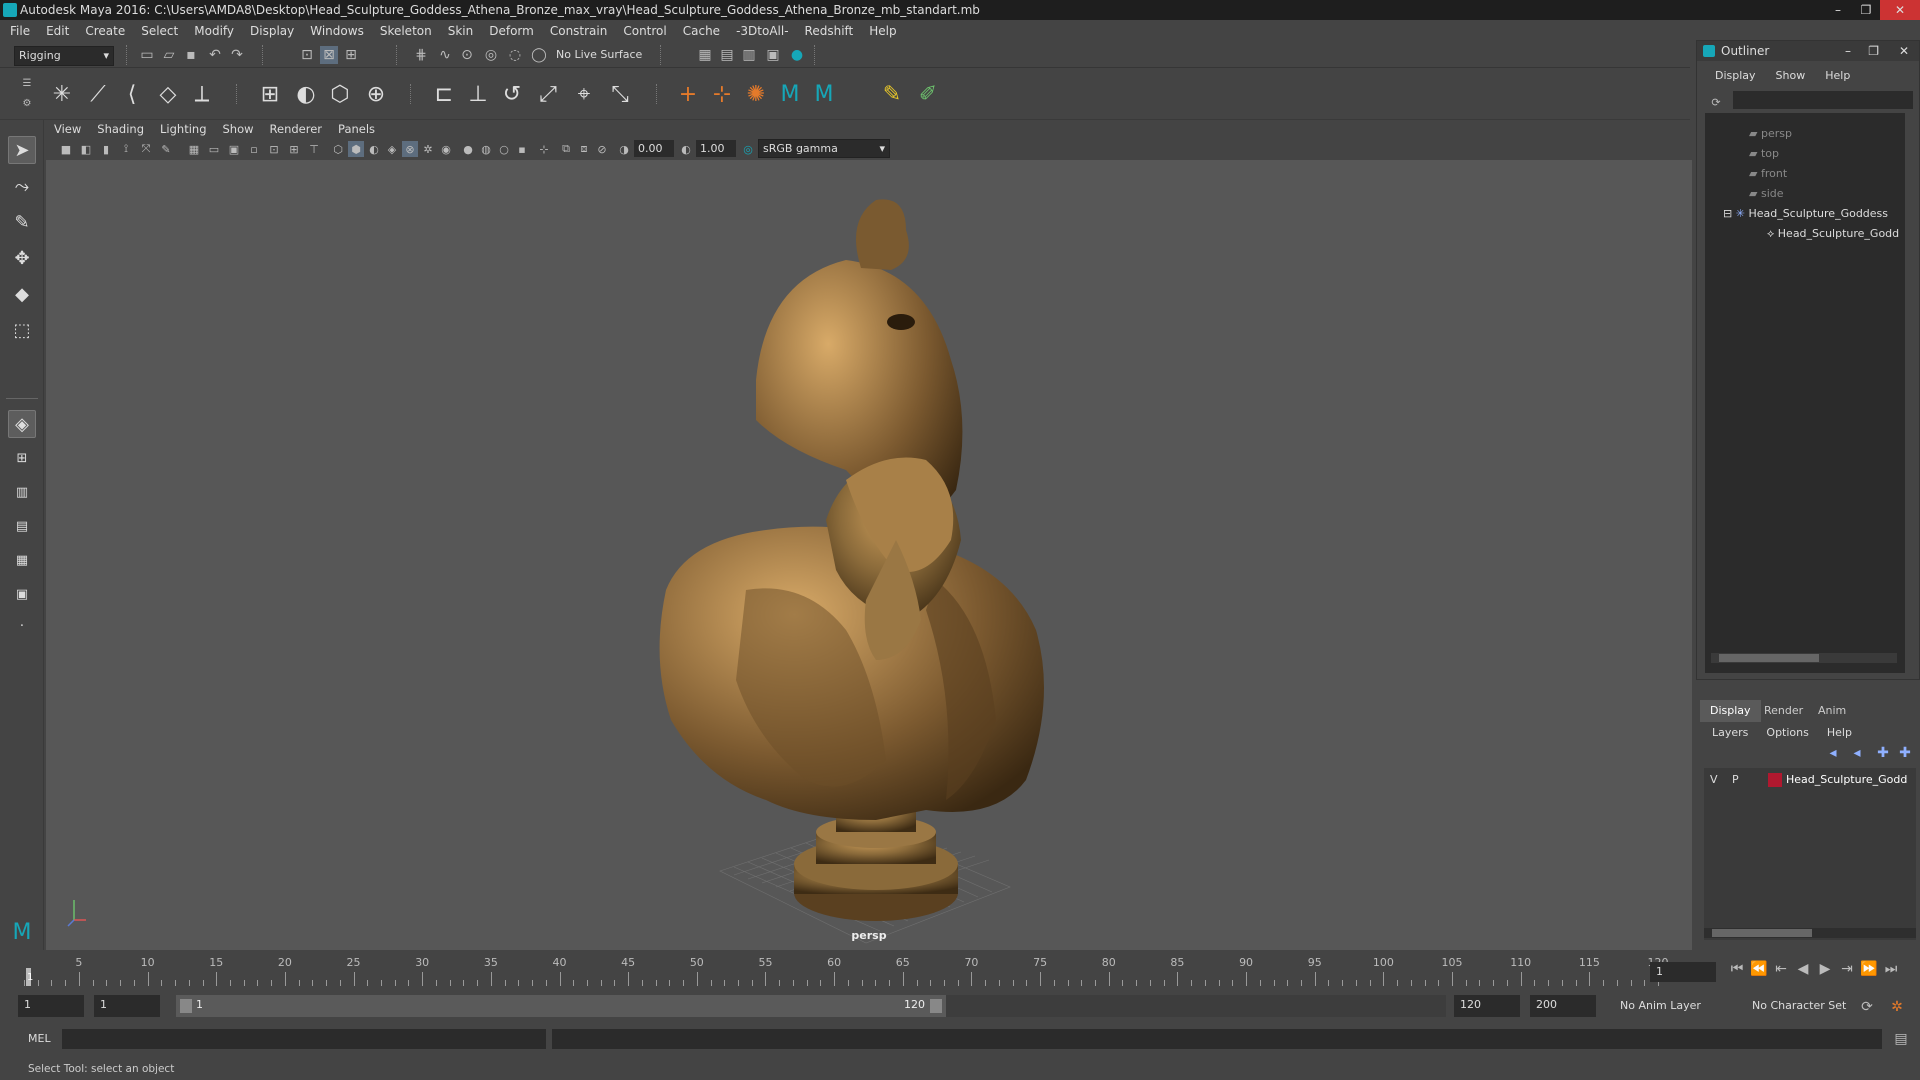 The image size is (1920, 1080). I want to click on play-forwards-icon: ▶, so click(1825, 969).